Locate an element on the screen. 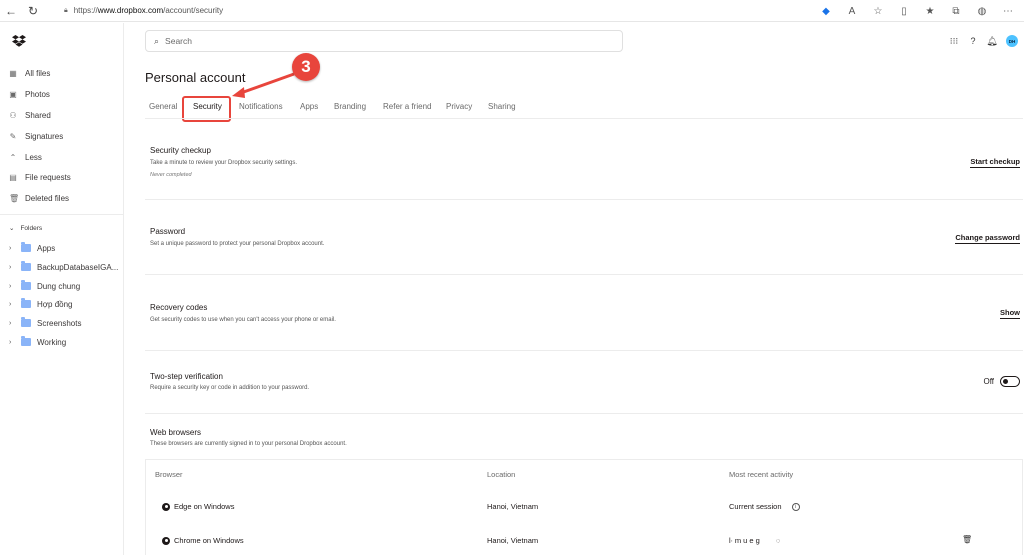 Image resolution: width=1024 pixels, height=555 pixels. section-title: Two-step verification is located at coordinates (186, 376).